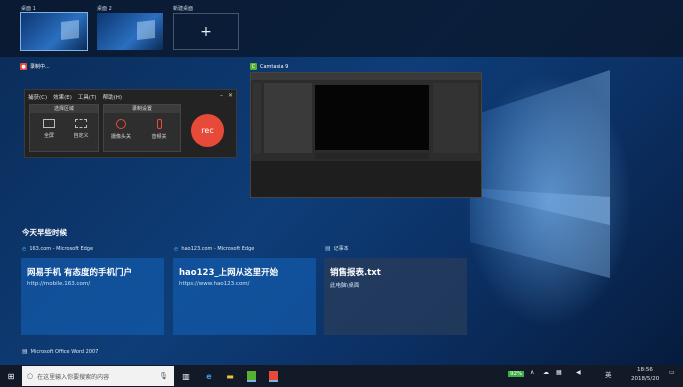 The height and width of the screenshot is (387, 683). I want to click on camtasia-recorder-icon: ●, so click(23, 66).